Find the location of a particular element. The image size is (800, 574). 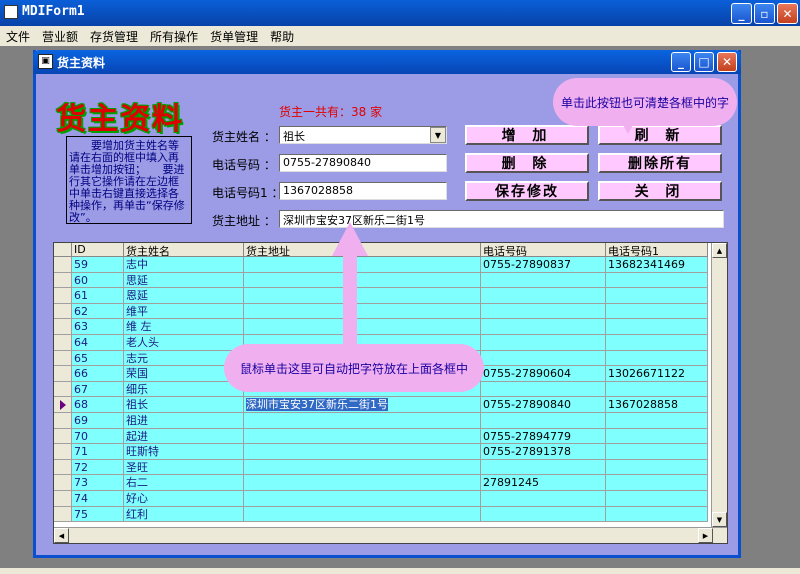

child-close-button: ✕ is located at coordinates (727, 62).